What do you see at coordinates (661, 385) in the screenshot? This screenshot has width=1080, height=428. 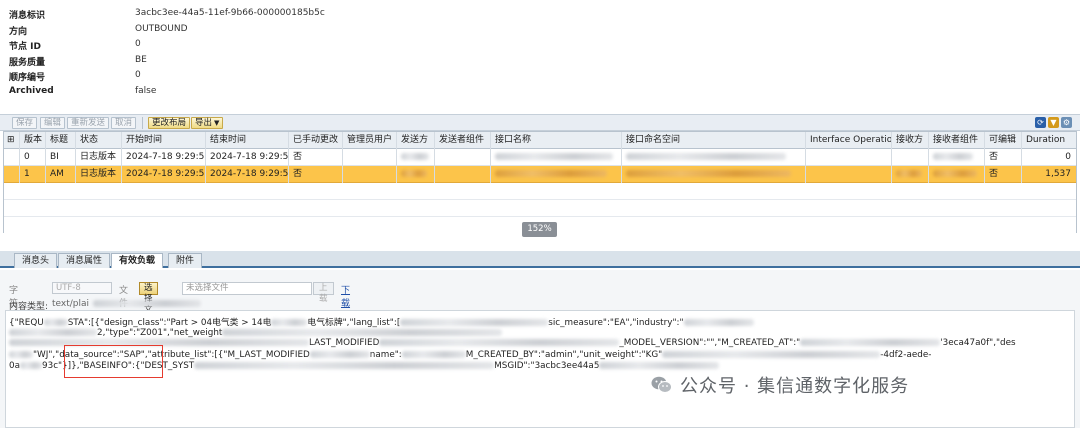 I see `wechat-icon` at bounding box center [661, 385].